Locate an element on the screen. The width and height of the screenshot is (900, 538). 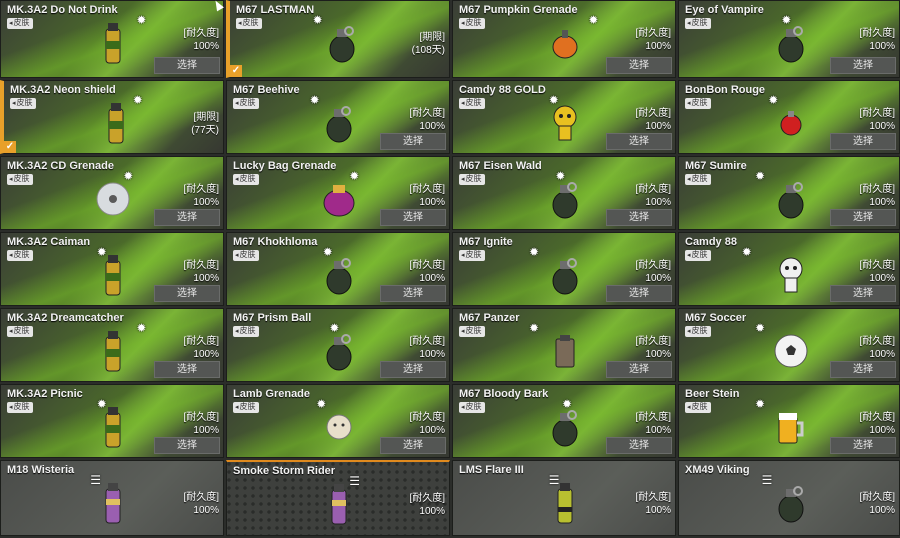
skin-card: Lamb Grenade皮肤✹[耐久度]100%选择 is located at coordinates (338, 421).